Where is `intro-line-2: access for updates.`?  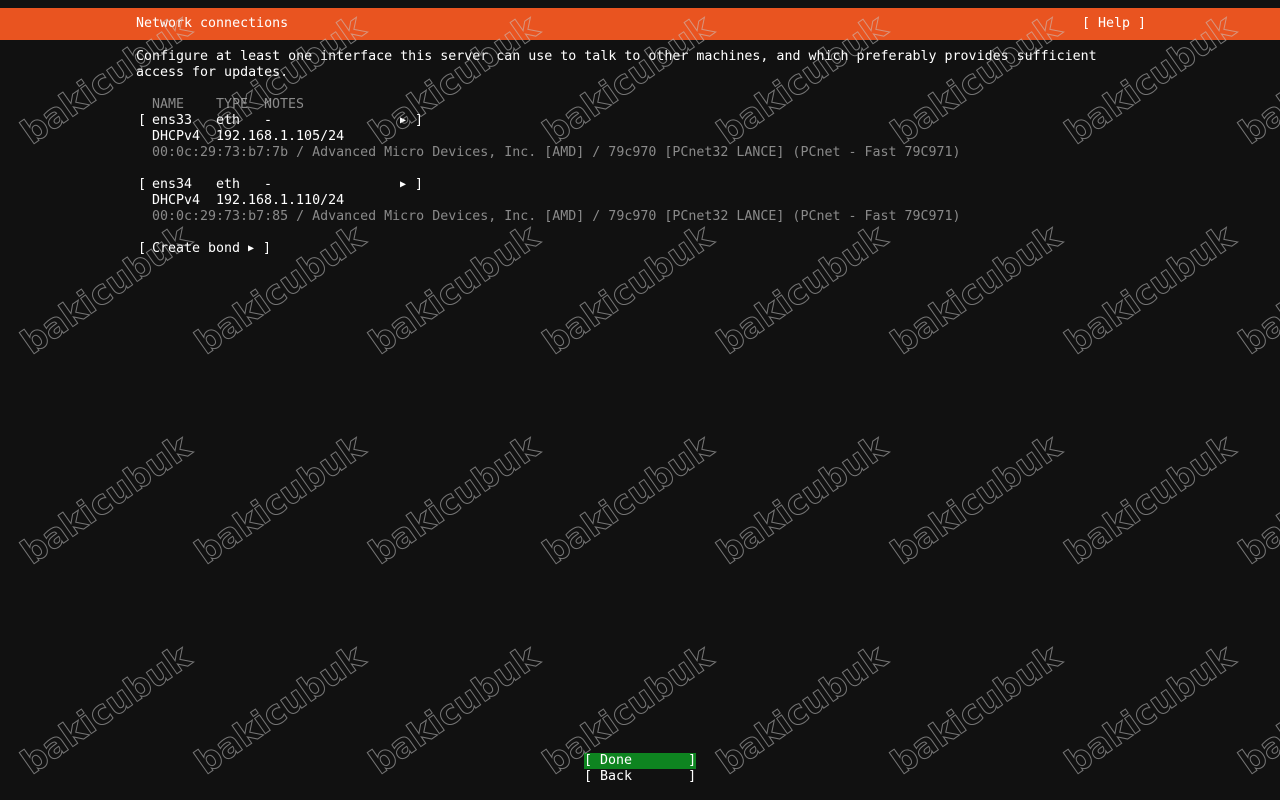
intro-line-2: access for updates. is located at coordinates (212, 72).